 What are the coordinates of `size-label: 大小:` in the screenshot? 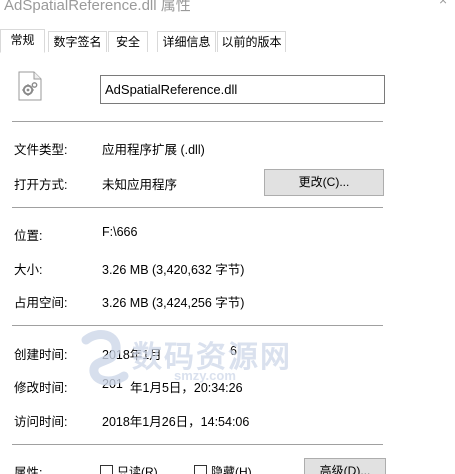 It's located at (28, 270).